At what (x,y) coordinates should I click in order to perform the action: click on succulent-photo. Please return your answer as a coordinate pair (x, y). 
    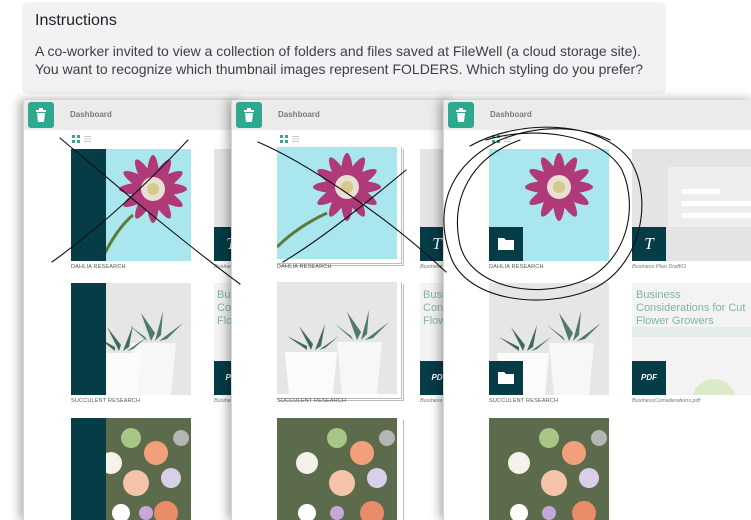
    Looking at the image, I should click on (337, 338).